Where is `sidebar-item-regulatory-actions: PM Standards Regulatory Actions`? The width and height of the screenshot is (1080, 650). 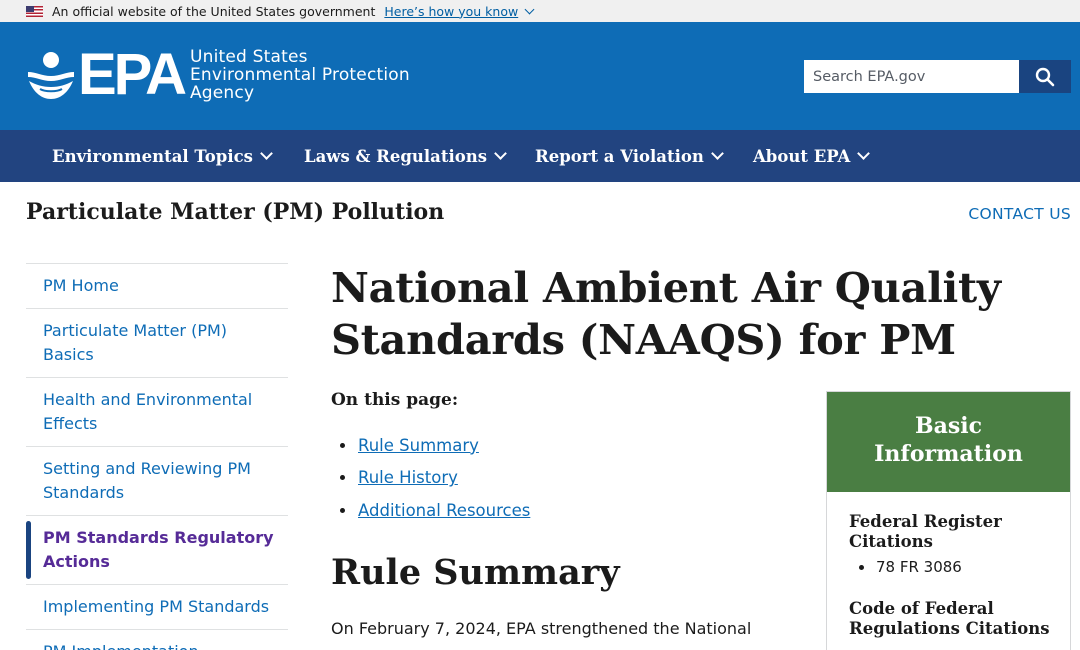 sidebar-item-regulatory-actions: PM Standards Regulatory Actions is located at coordinates (157, 550).